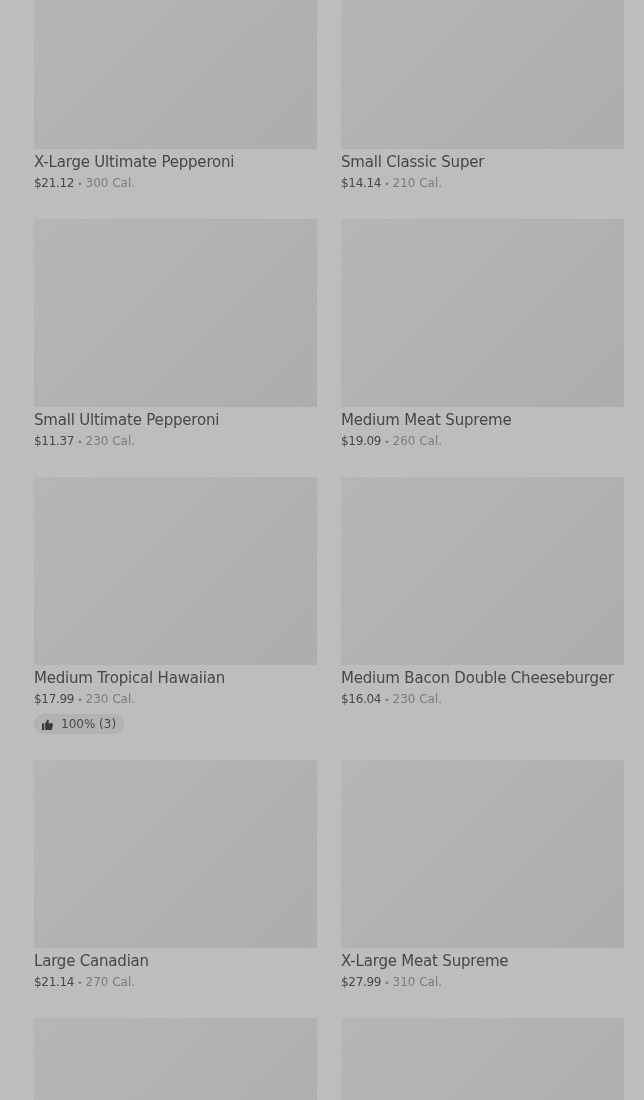  Describe the element at coordinates (89, 724) in the screenshot. I see `rating-text: 100% (3)` at that location.